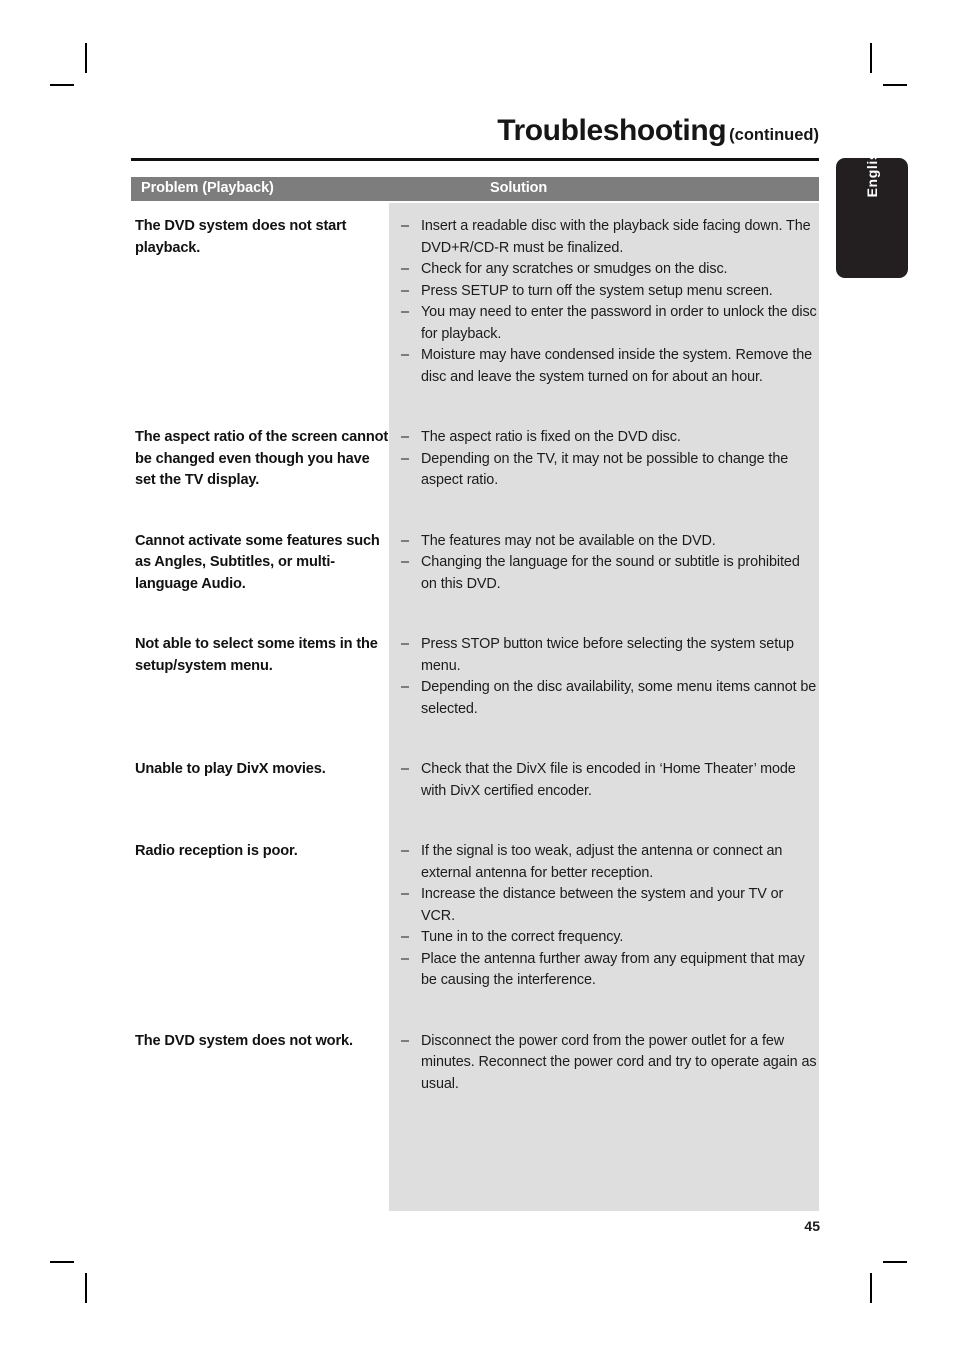 This screenshot has height=1347, width=954. Describe the element at coordinates (86, 58) in the screenshot. I see `crop-mark-top-left-vertical` at that location.